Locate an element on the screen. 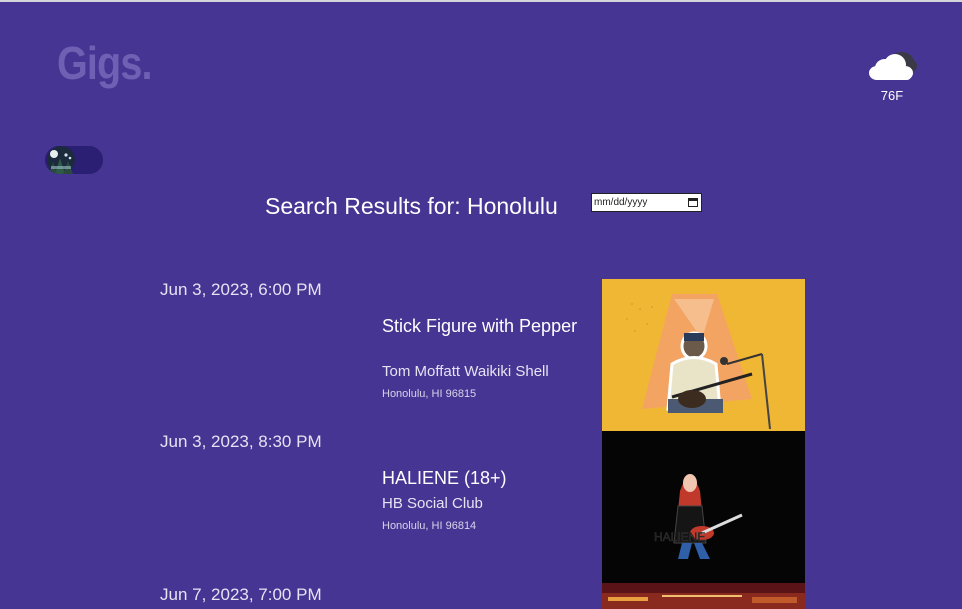  gig-datetime: Jun 3, 2023, 8:30 PM is located at coordinates (241, 441).